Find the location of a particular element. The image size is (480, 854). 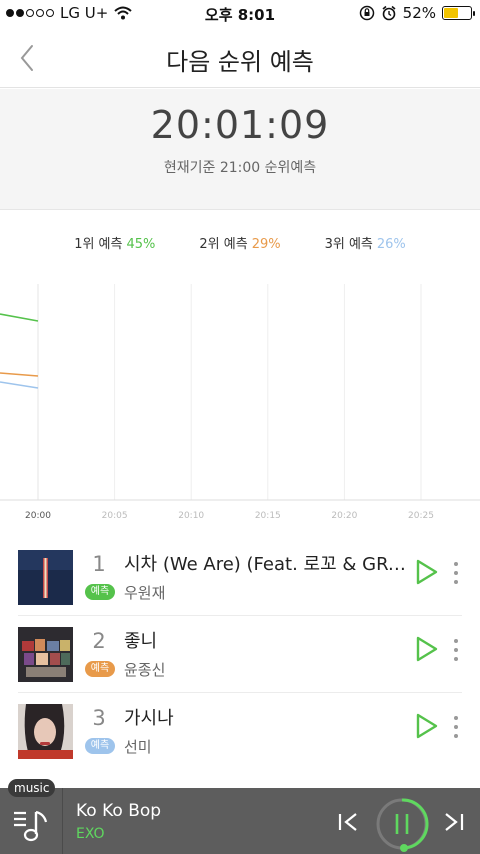

timer-subtitle: 현재기준 21:00 순위예측 is located at coordinates (240, 168).